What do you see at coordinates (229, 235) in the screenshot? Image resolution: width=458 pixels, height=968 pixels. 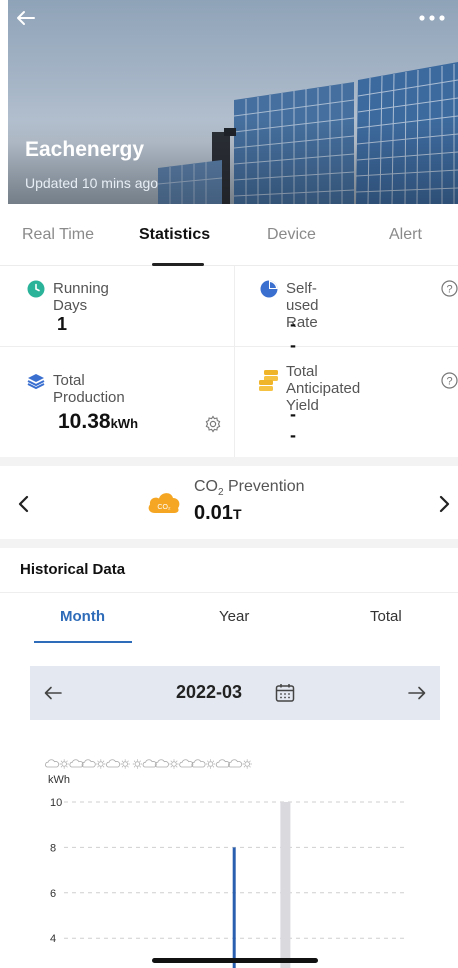 I see `main-tabs: Real Time Statistics Device Alert` at bounding box center [229, 235].